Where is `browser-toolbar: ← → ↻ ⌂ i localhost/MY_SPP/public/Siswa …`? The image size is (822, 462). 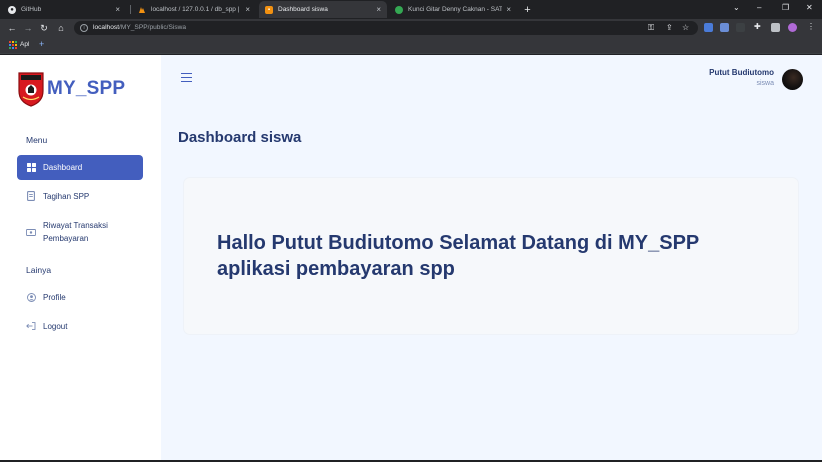 browser-toolbar: ← → ↻ ⌂ i localhost/MY_SPP/public/Siswa … is located at coordinates (411, 28).